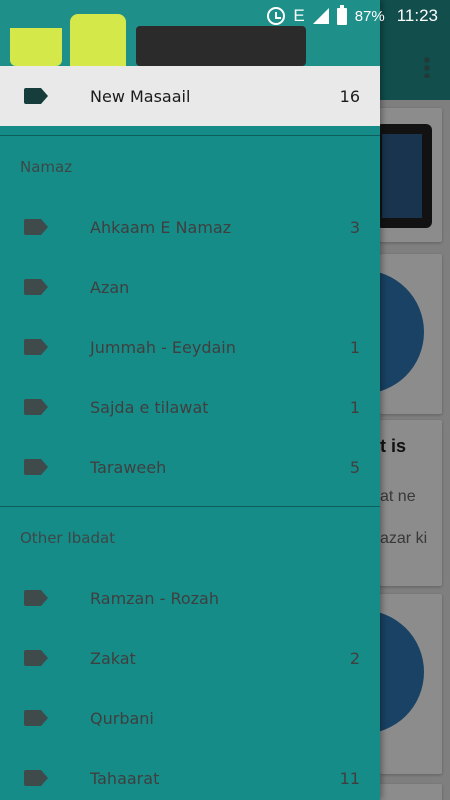 This screenshot has height=800, width=450. Describe the element at coordinates (320, 16) in the screenshot. I see `signal-strength-icon` at that location.